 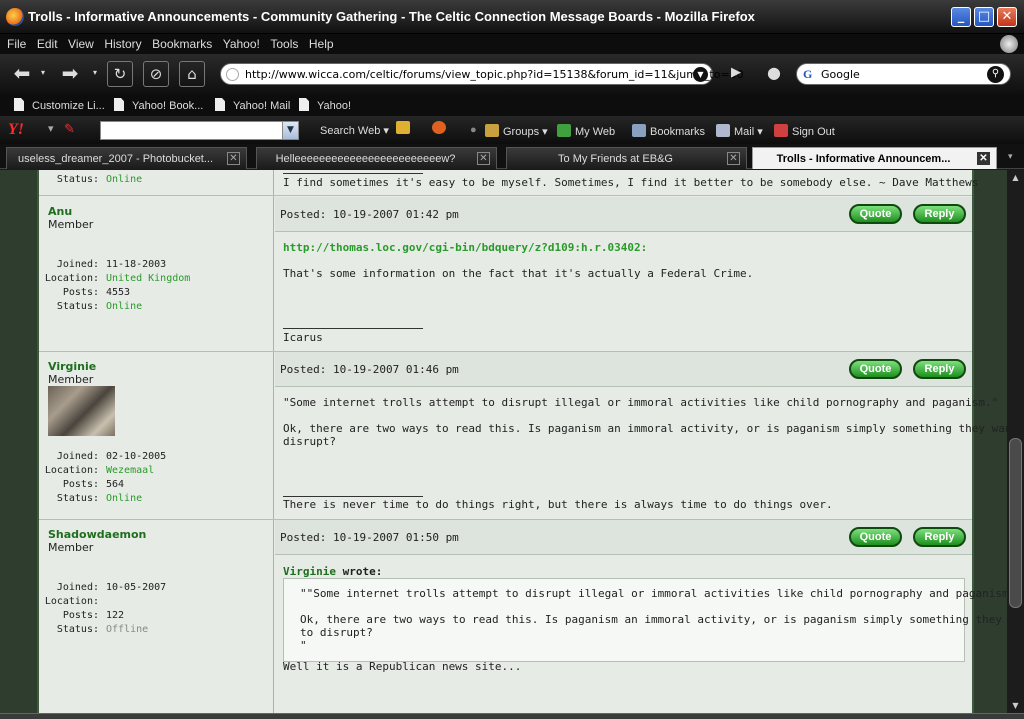 What do you see at coordinates (47, 42) in the screenshot?
I see `menu-edit: Edit` at bounding box center [47, 42].